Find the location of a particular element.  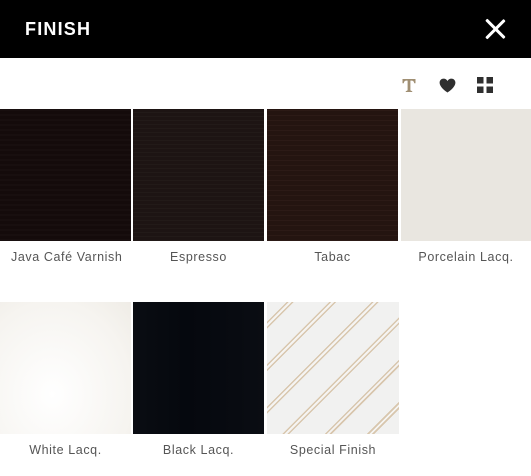

finish-item-porcelain-lacq: Porcelain Lacq. is located at coordinates (466, 187).